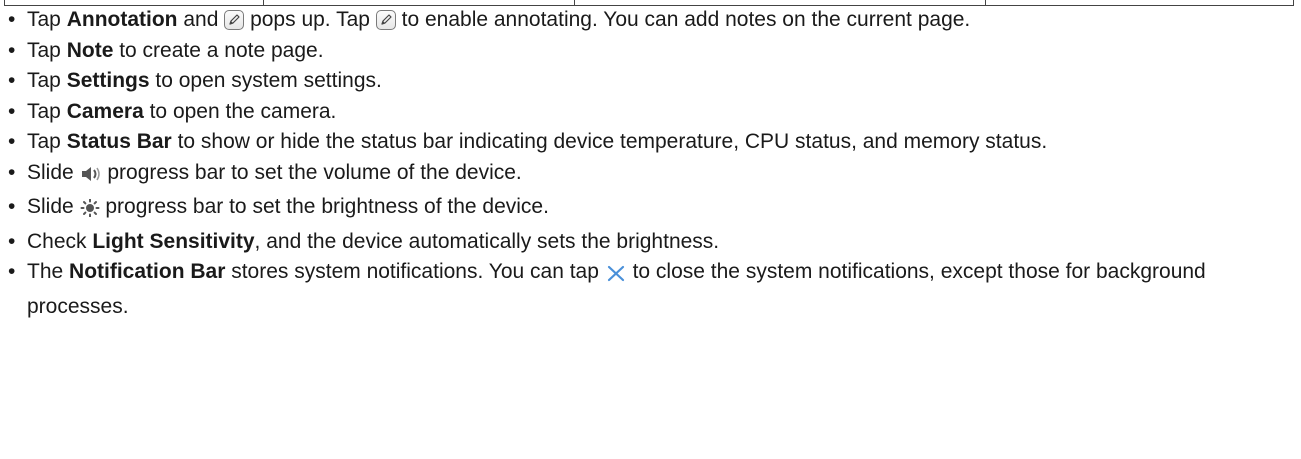  What do you see at coordinates (240, 111) in the screenshot?
I see `item-text: to open the camera.` at bounding box center [240, 111].